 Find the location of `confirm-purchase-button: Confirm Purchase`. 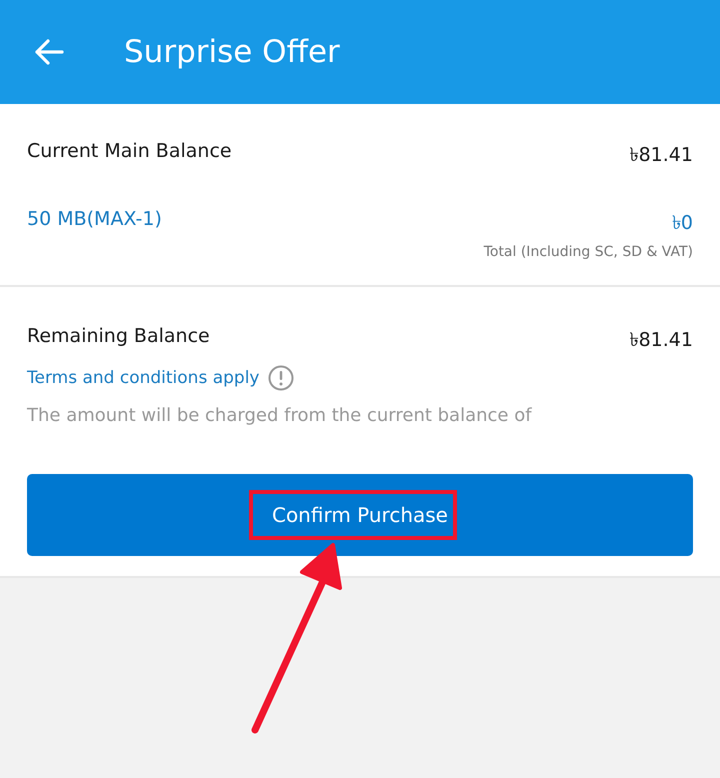

confirm-purchase-button: Confirm Purchase is located at coordinates (360, 515).